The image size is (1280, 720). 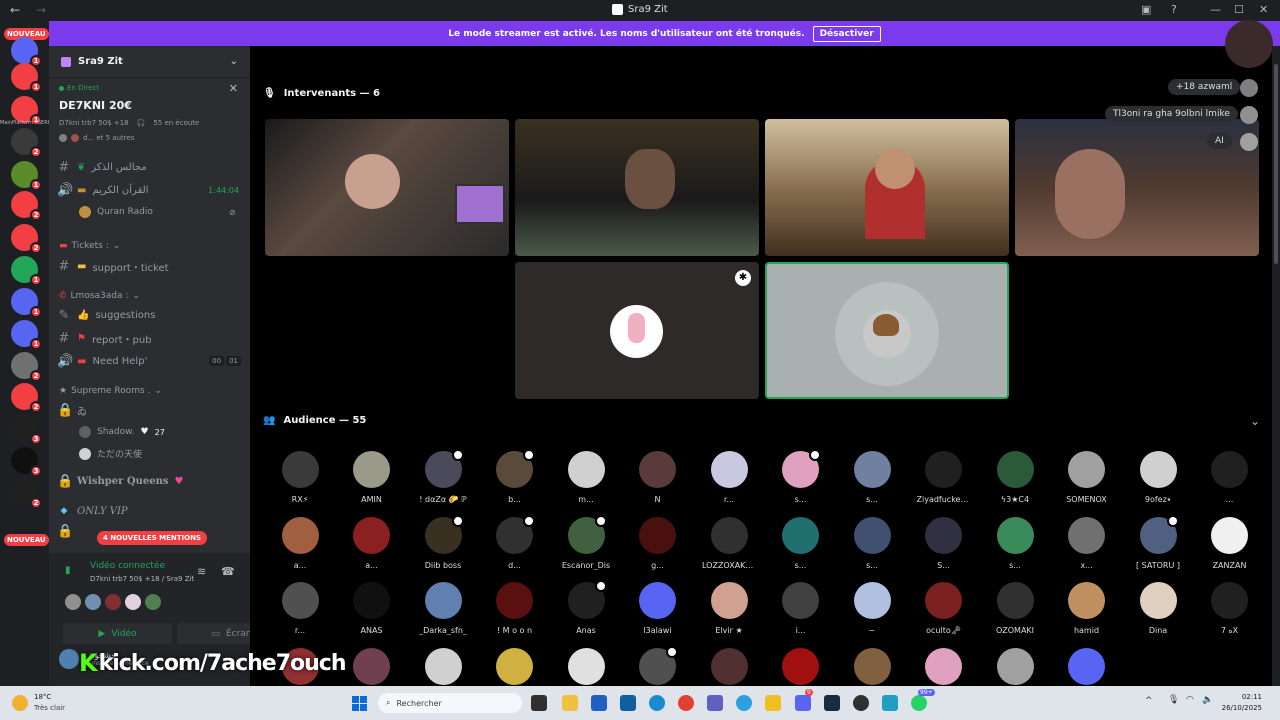 What do you see at coordinates (26, 52) in the screenshot?
I see `server-icon-1: 1` at bounding box center [26, 52].